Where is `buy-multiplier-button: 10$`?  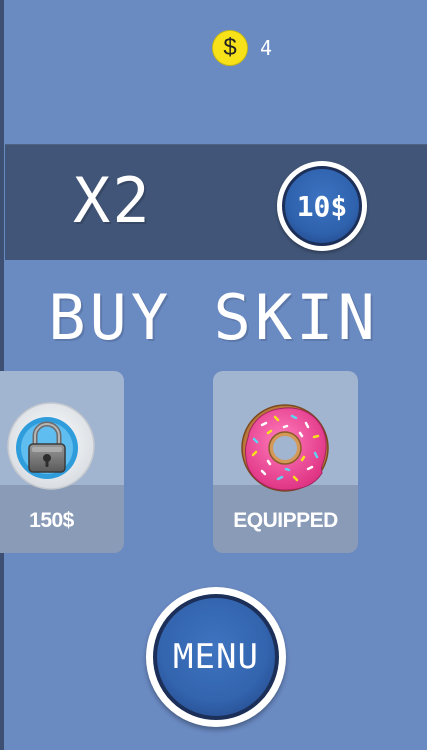 buy-multiplier-button: 10$ is located at coordinates (322, 206).